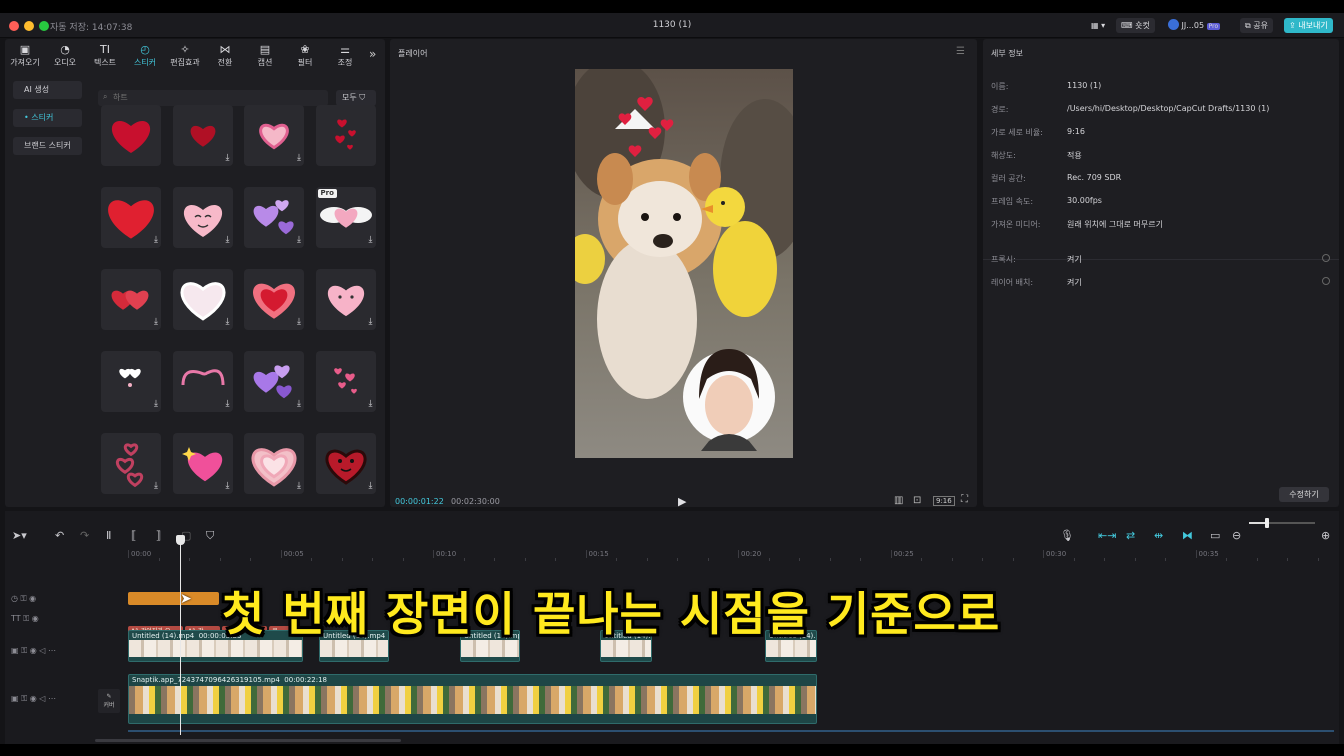 Image resolution: width=1344 pixels, height=756 pixels. I want to click on aspect-ratio-button: 9:16, so click(944, 501).